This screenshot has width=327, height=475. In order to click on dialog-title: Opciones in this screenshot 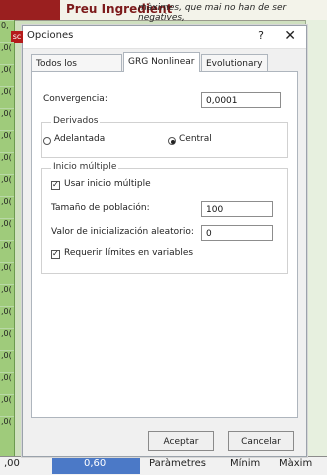, I will do `click(50, 35)`.